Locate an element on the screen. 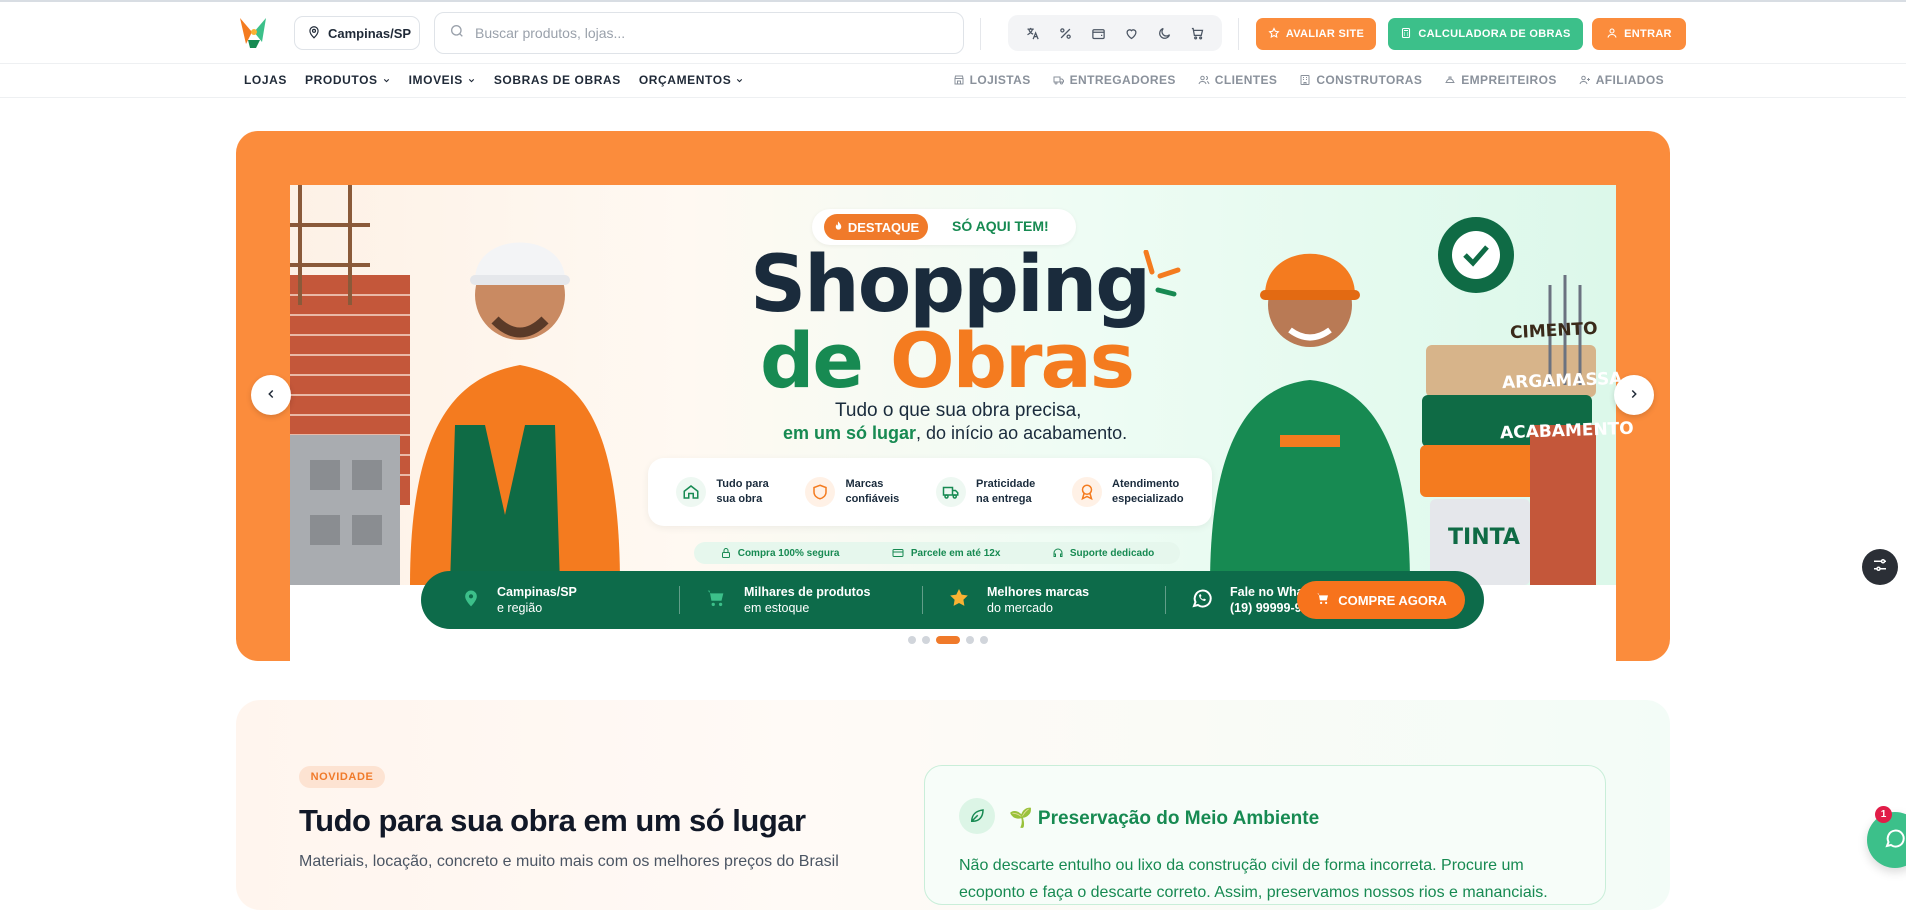 Image resolution: width=1906 pixels, height=910 pixels. user-icon is located at coordinates (1612, 34).